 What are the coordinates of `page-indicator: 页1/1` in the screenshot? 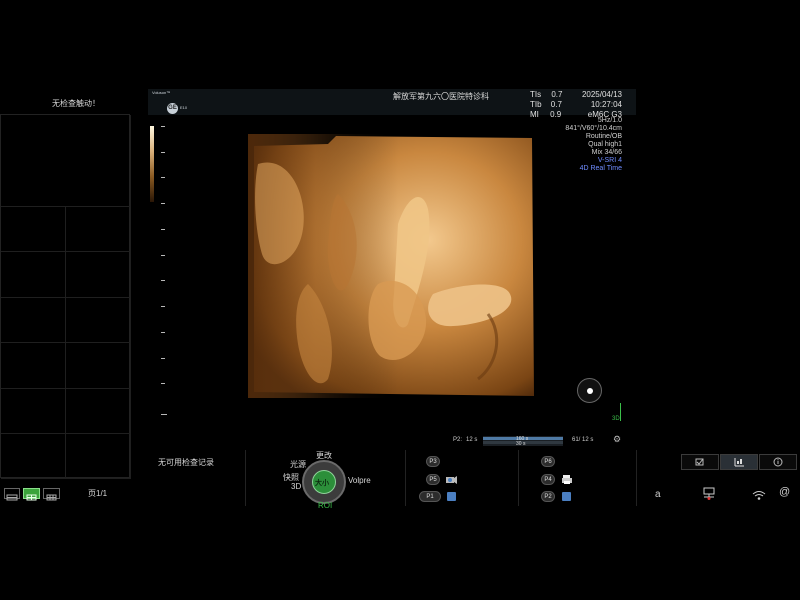 It's located at (98, 493).